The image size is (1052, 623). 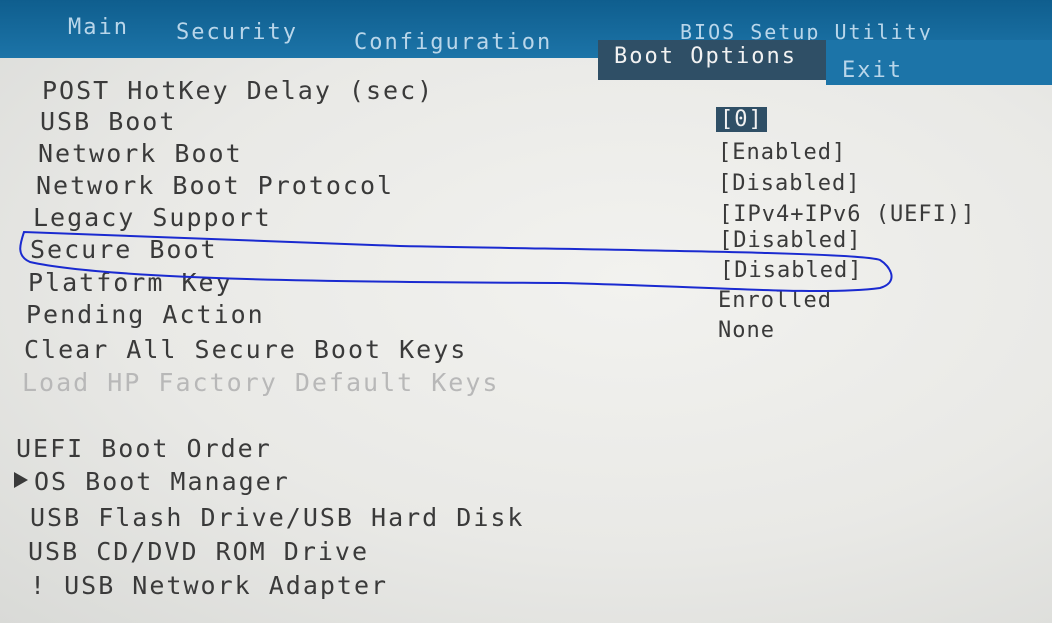 I want to click on tab-security: Security, so click(x=237, y=32).